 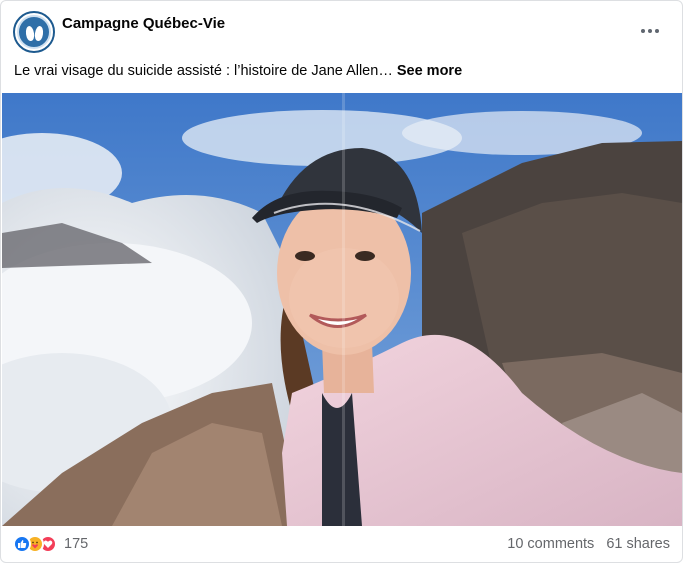 I want to click on post-footer: 175 10 comments 61 shares, so click(x=341, y=544).